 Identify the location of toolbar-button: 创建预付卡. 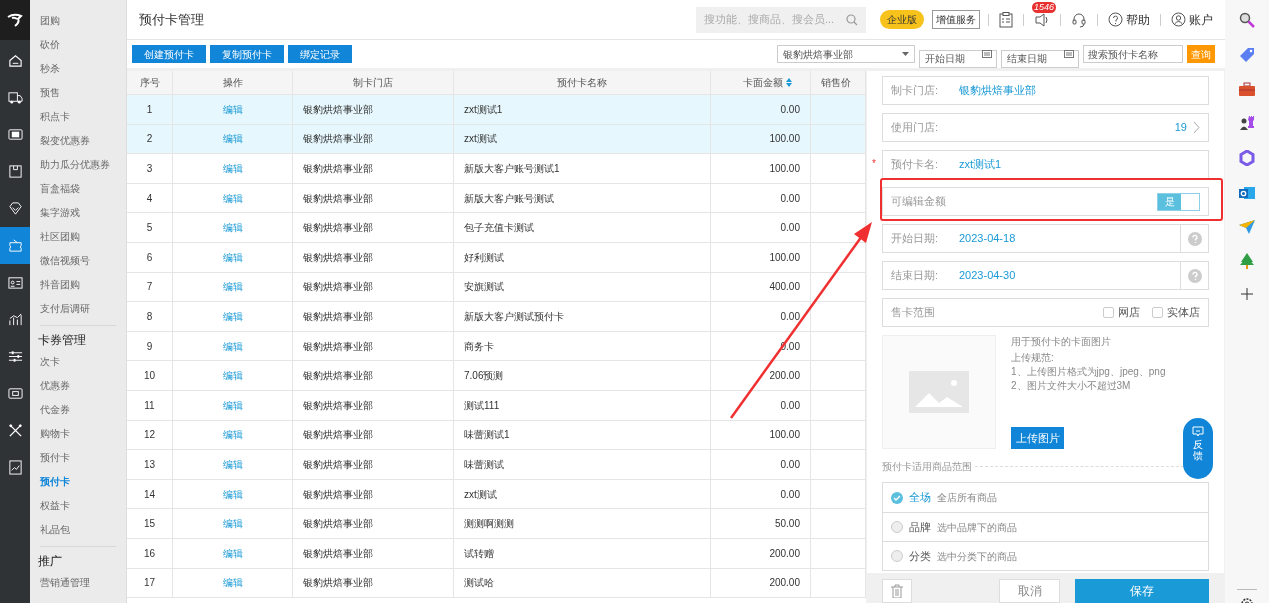
(169, 54).